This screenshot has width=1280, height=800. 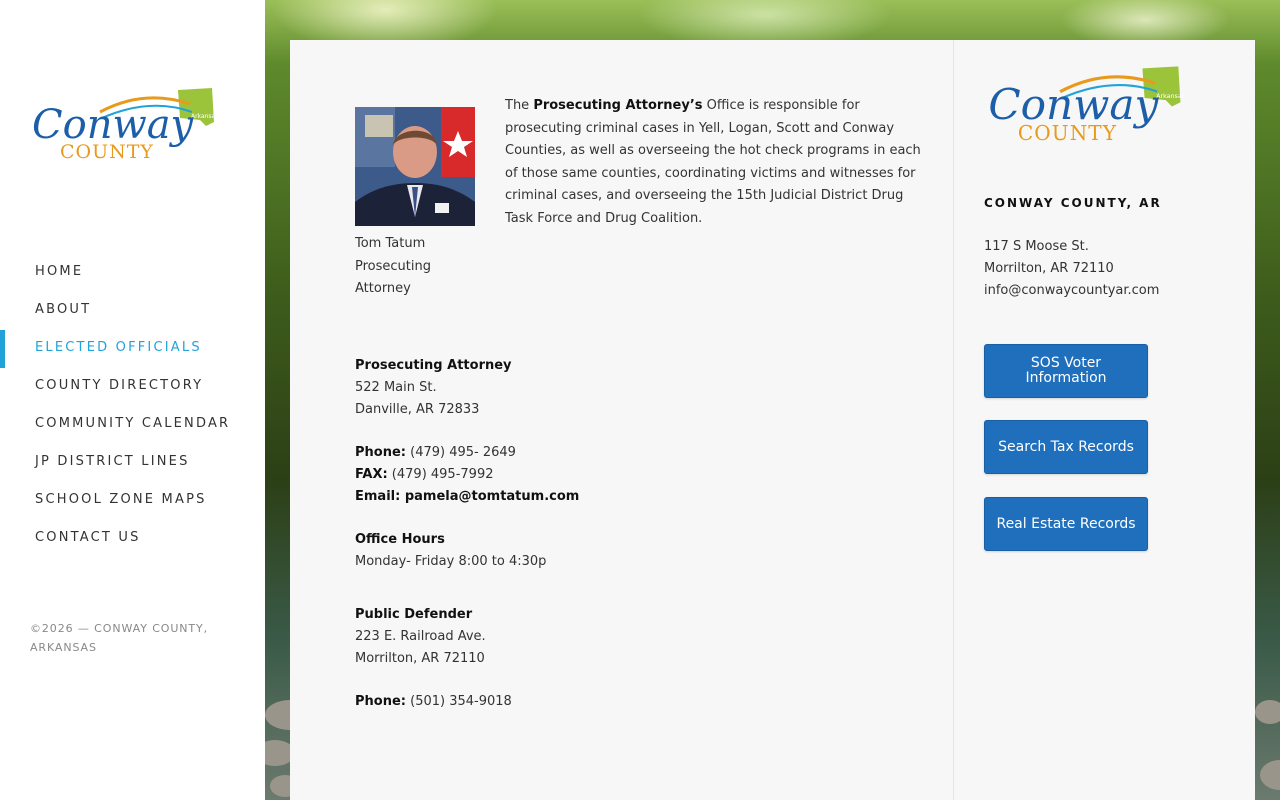 I want to click on defender-street: 223 E. Railroad Ave., so click(x=420, y=636).